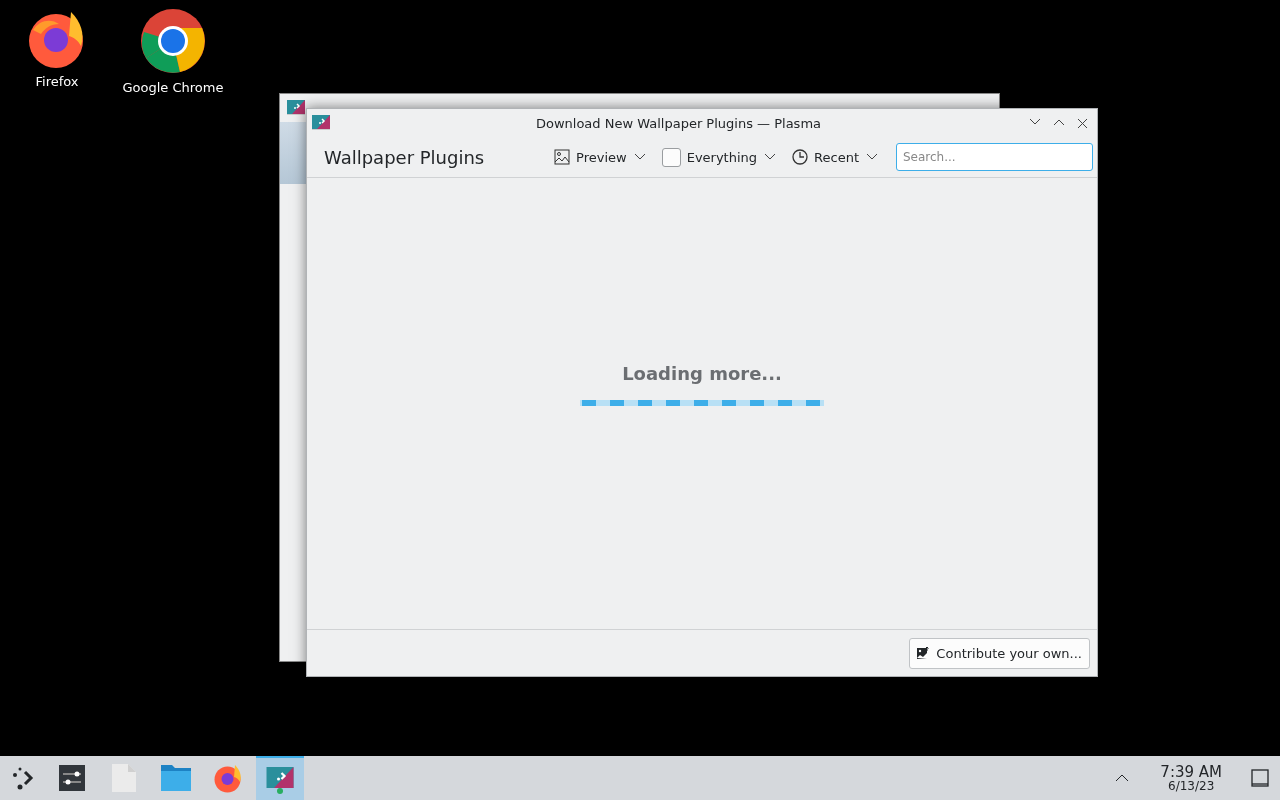 Image resolution: width=1280 pixels, height=800 pixels. I want to click on close-icon, so click(1082, 123).